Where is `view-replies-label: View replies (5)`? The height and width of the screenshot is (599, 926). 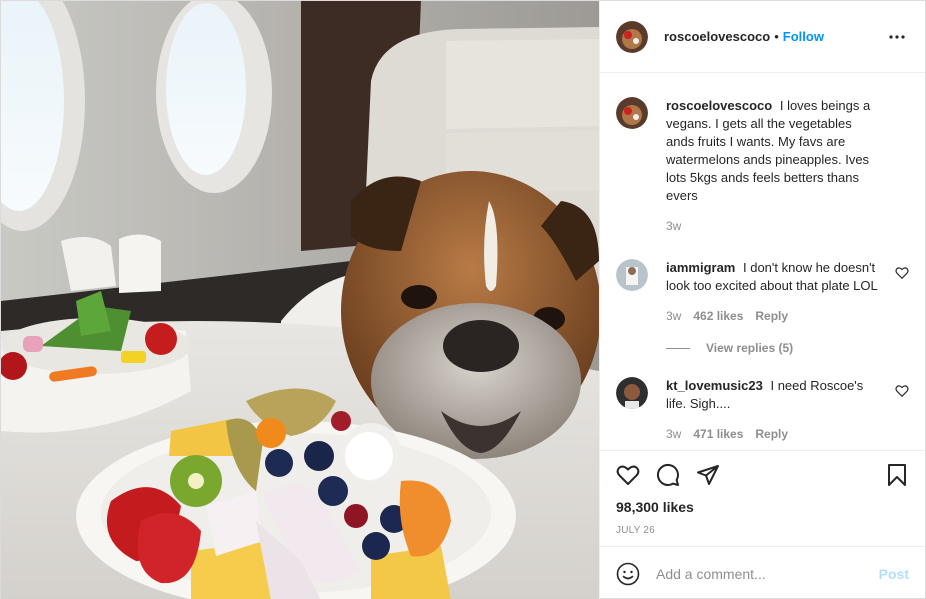 view-replies-label: View replies (5) is located at coordinates (750, 348).